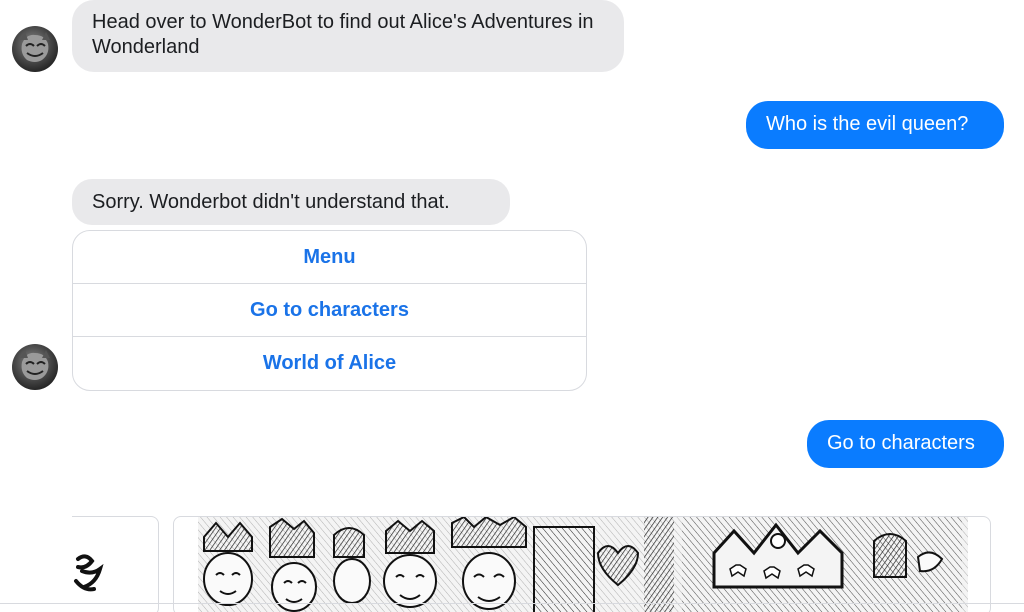  Describe the element at coordinates (901, 443) in the screenshot. I see `user-message-choice-text: Go to characters` at that location.